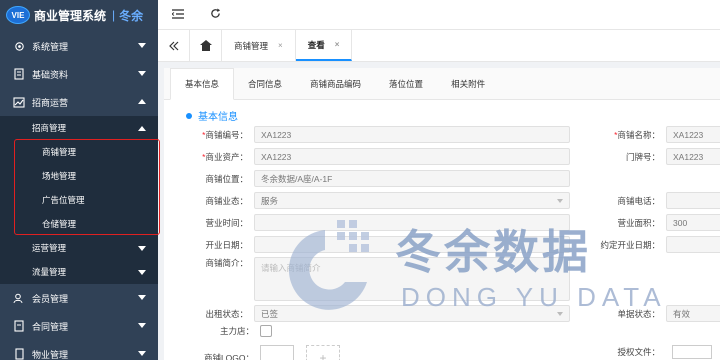  I want to click on sidebar-leaf-storage: 仓储管理, so click(79, 224).